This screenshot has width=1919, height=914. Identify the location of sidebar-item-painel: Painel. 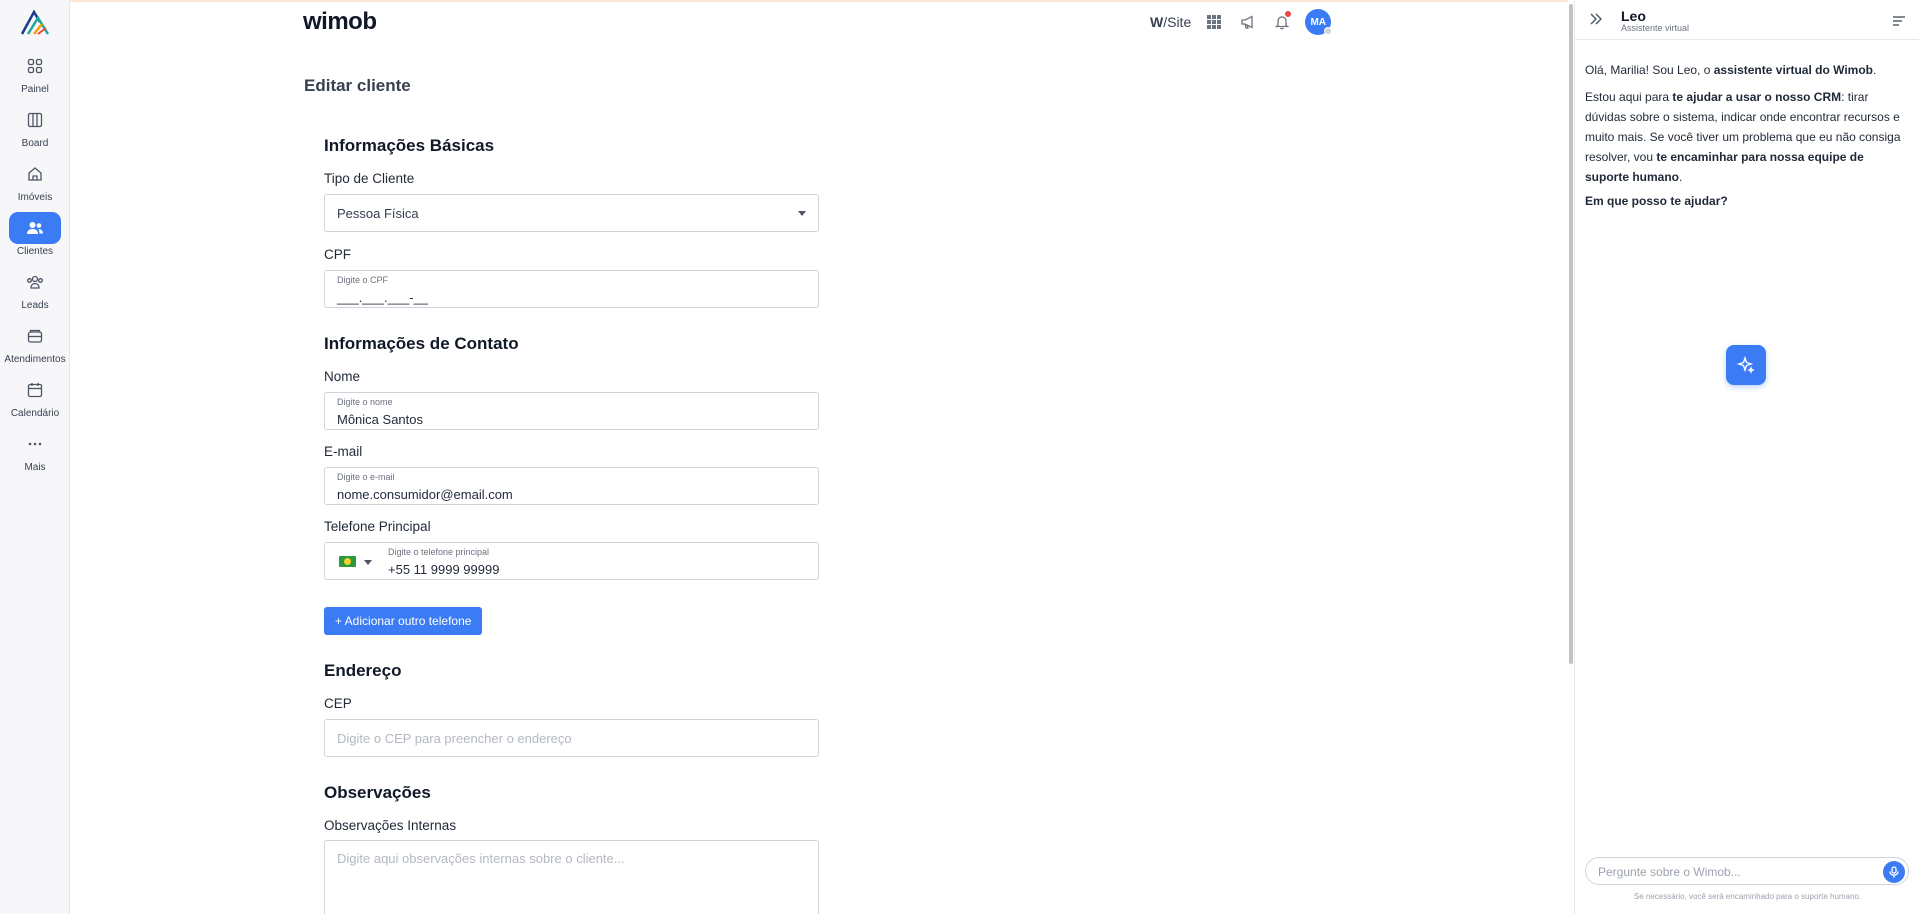
(35, 75).